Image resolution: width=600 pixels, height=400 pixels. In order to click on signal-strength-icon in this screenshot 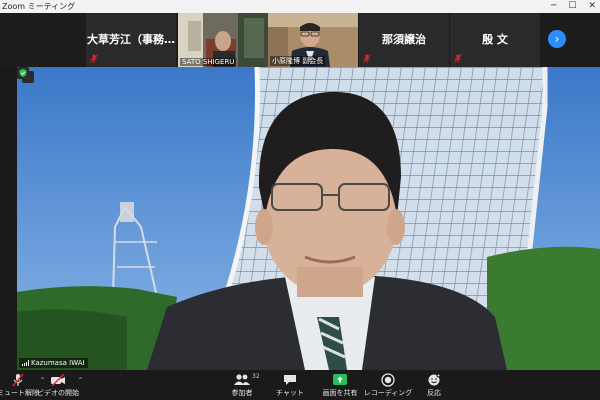, I will do `click(25, 363)`.